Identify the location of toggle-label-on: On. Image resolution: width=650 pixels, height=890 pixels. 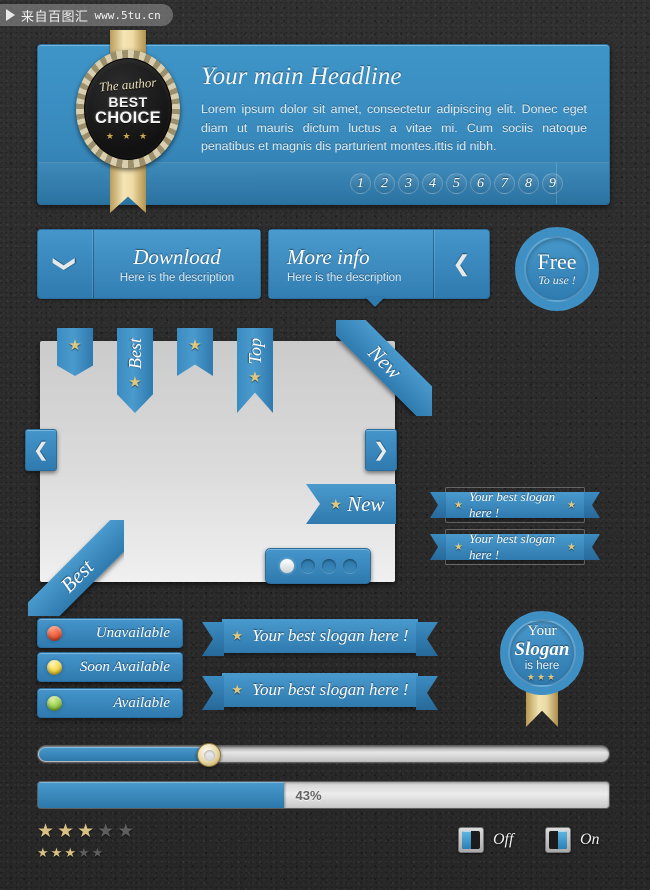
(590, 839).